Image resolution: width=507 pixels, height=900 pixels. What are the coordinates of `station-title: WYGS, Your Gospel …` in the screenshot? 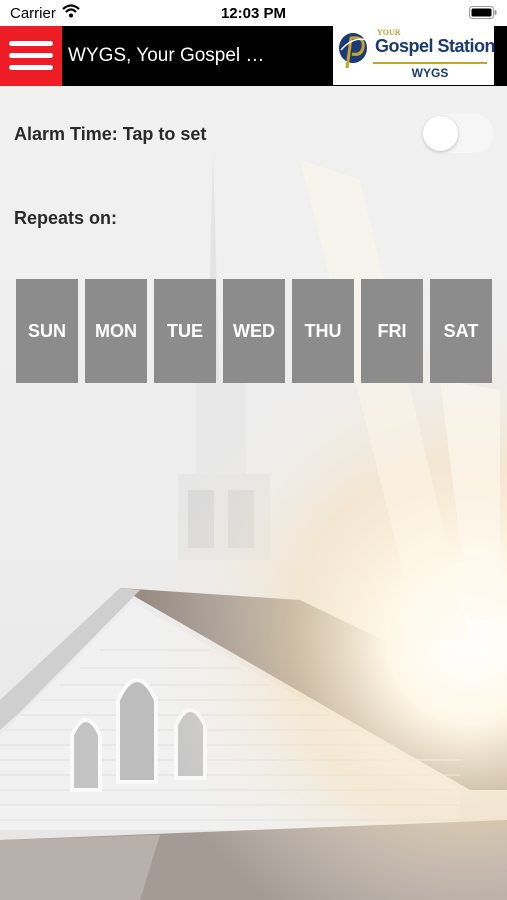 It's located at (166, 55).